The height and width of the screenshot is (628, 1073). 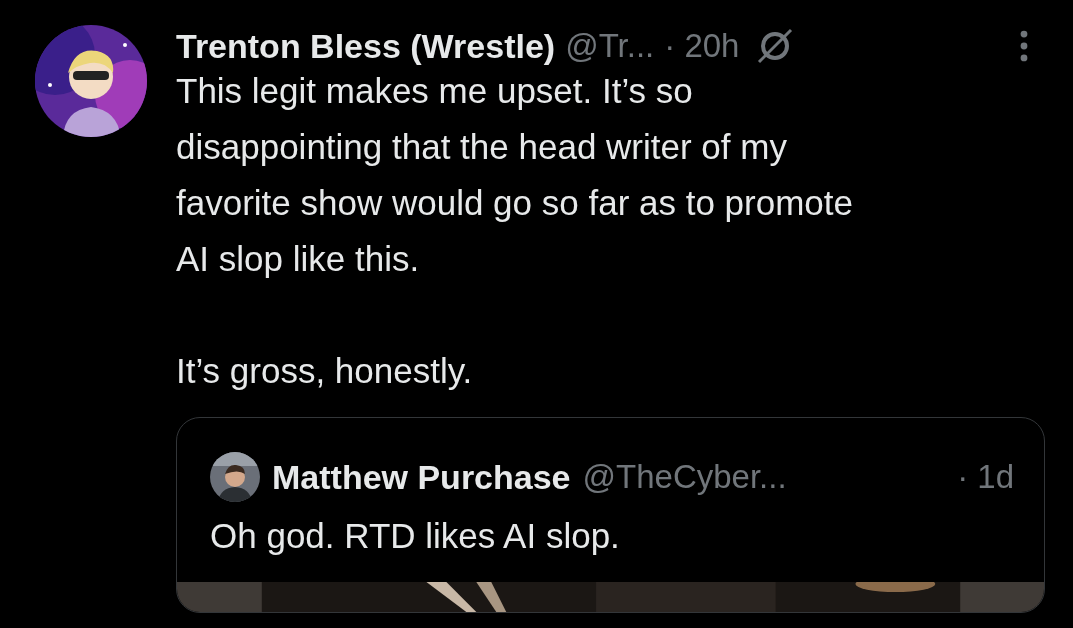 What do you see at coordinates (415, 536) in the screenshot?
I see `quoted-text: Oh god. RTD likes AI slop.` at bounding box center [415, 536].